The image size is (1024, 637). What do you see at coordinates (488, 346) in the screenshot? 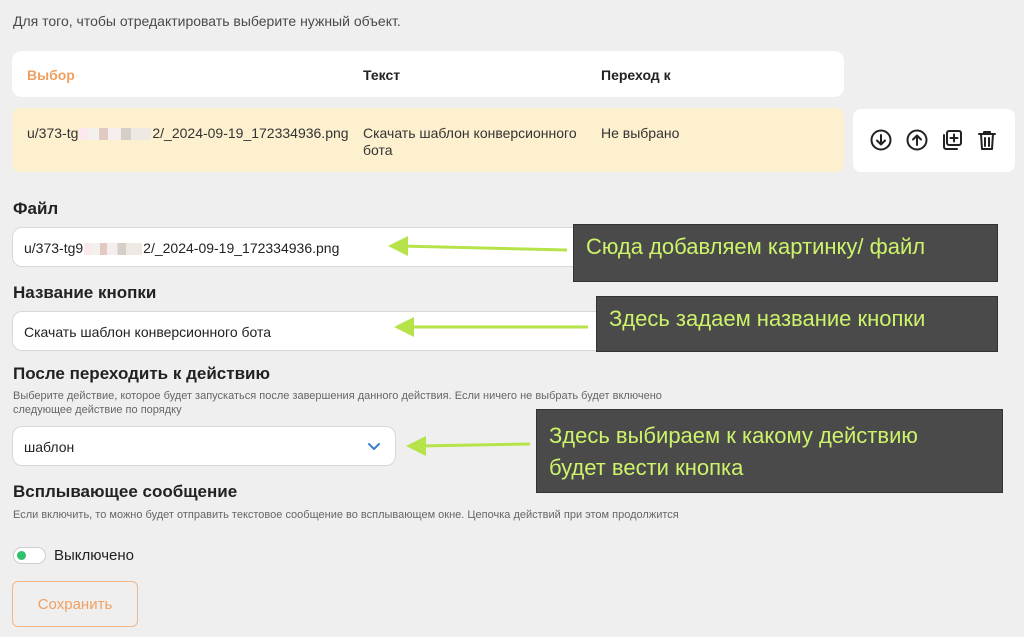
I see `annotation-arrows` at bounding box center [488, 346].